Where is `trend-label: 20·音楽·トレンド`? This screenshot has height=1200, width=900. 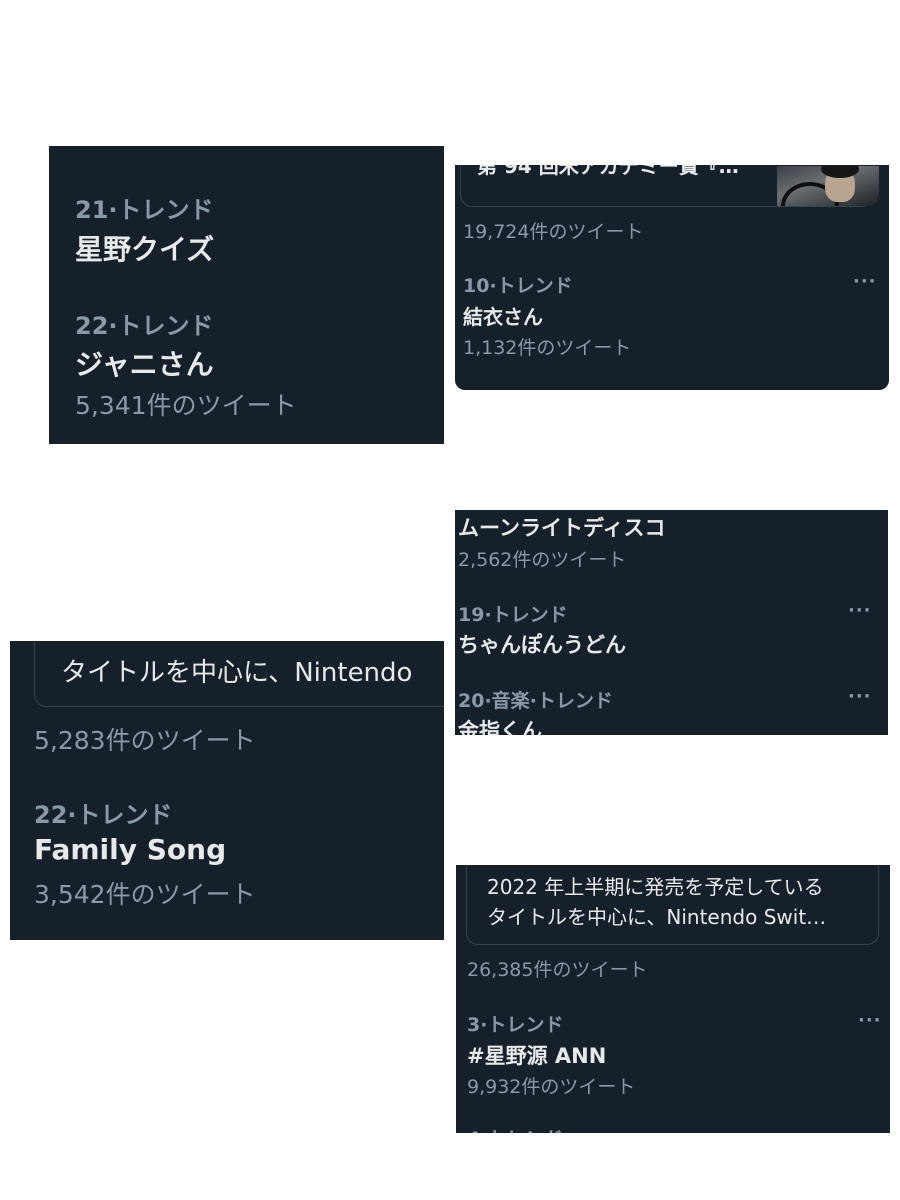
trend-label: 20·音楽·トレンド is located at coordinates (535, 701).